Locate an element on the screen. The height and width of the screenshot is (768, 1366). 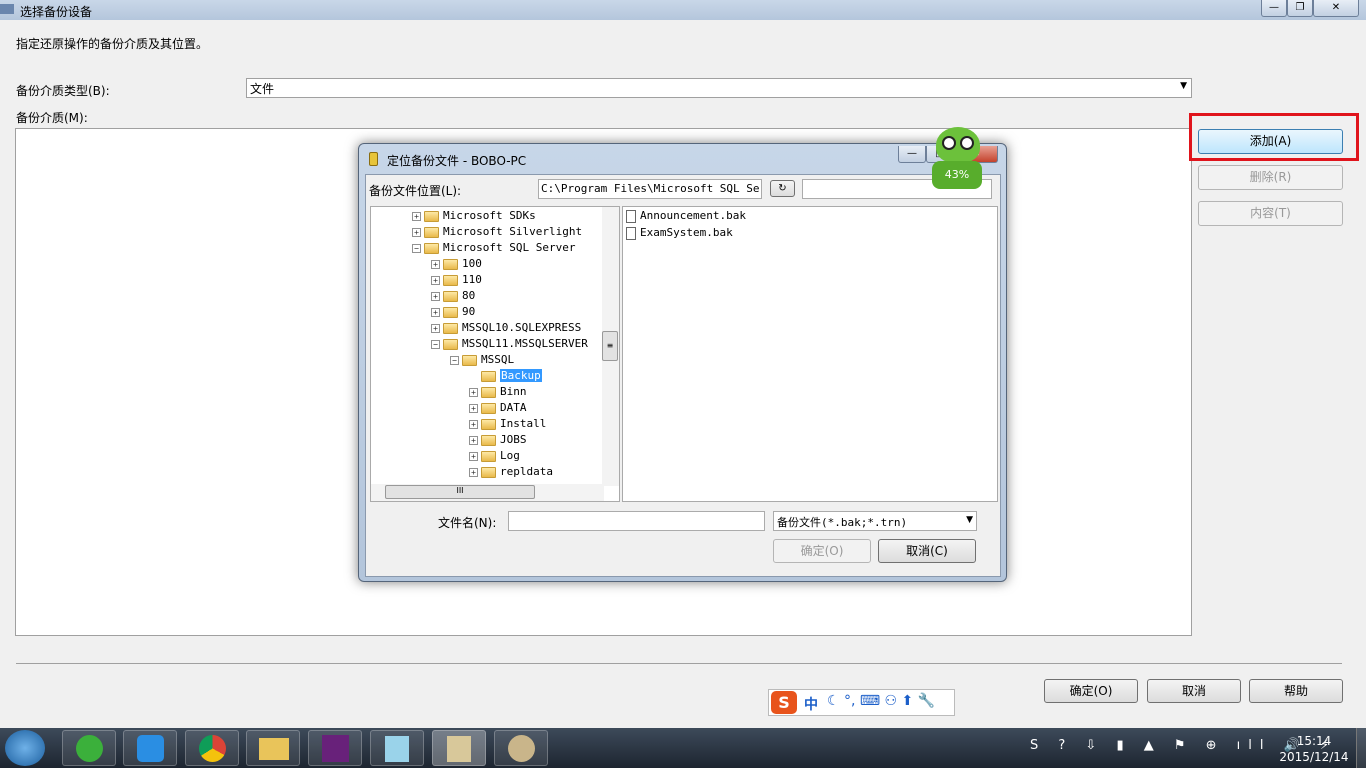
tree-node: +100 is located at coordinates (456, 264).